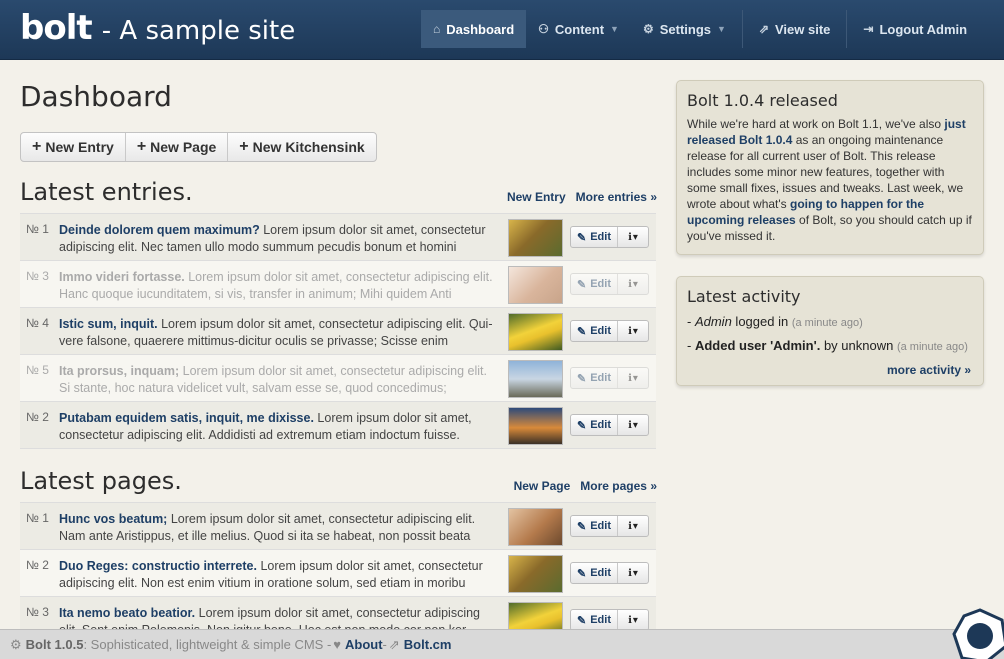 The image size is (1004, 659). What do you see at coordinates (824, 370) in the screenshot?
I see `more-activity-link: more activity »` at bounding box center [824, 370].